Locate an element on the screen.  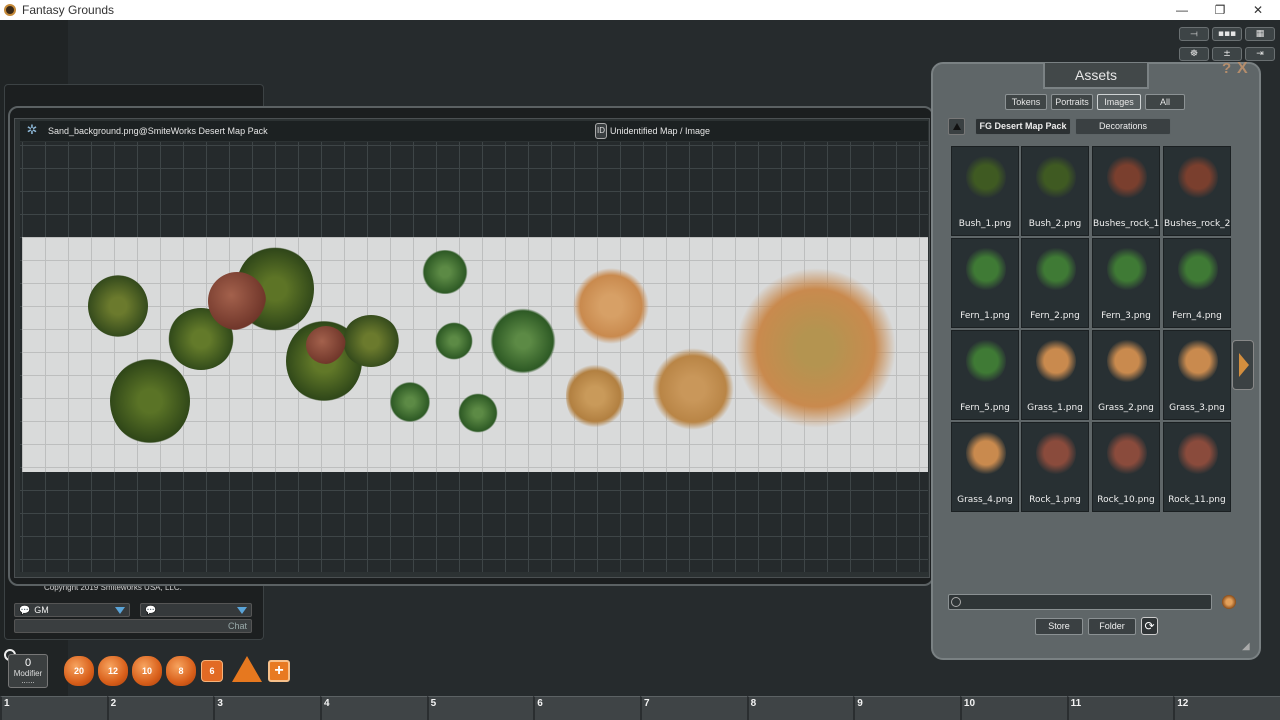
tab-images: Images is located at coordinates (1119, 102).